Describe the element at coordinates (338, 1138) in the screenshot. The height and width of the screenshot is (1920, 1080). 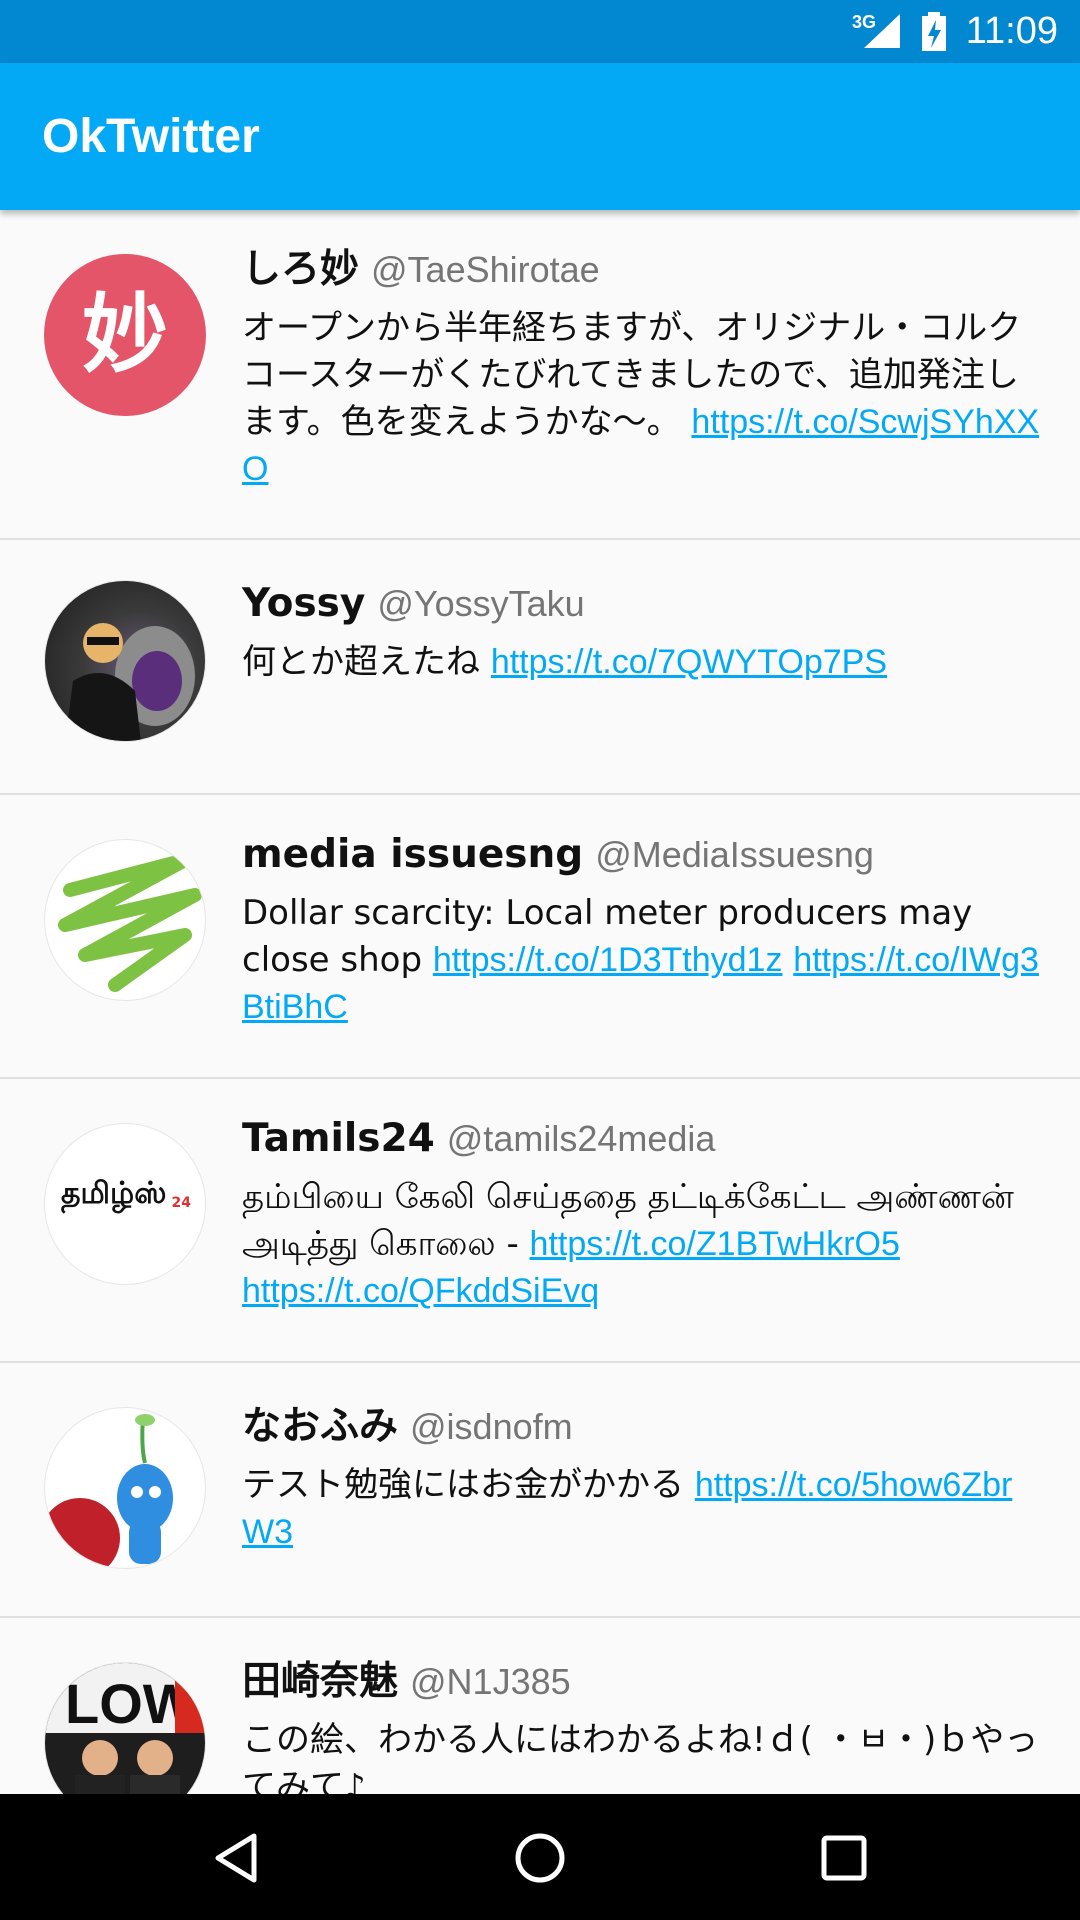
I see `user-name: Tamils24` at that location.